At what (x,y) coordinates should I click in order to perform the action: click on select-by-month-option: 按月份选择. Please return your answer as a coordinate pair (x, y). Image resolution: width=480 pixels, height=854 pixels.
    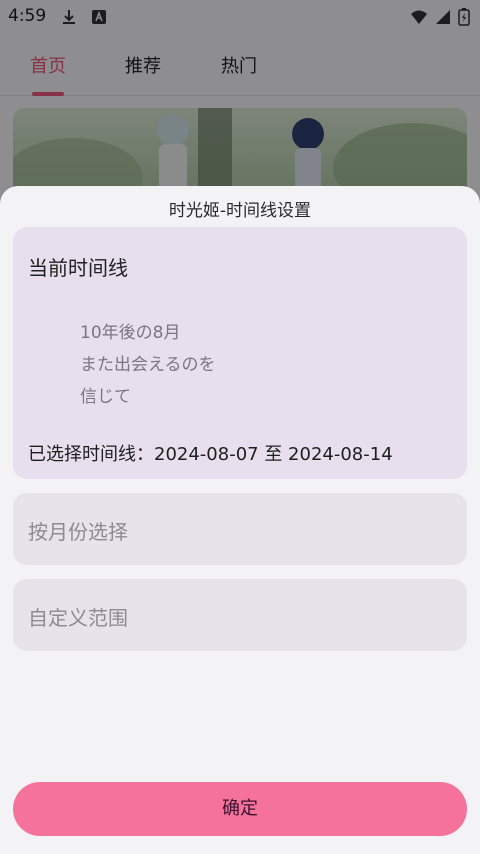
    Looking at the image, I should click on (240, 529).